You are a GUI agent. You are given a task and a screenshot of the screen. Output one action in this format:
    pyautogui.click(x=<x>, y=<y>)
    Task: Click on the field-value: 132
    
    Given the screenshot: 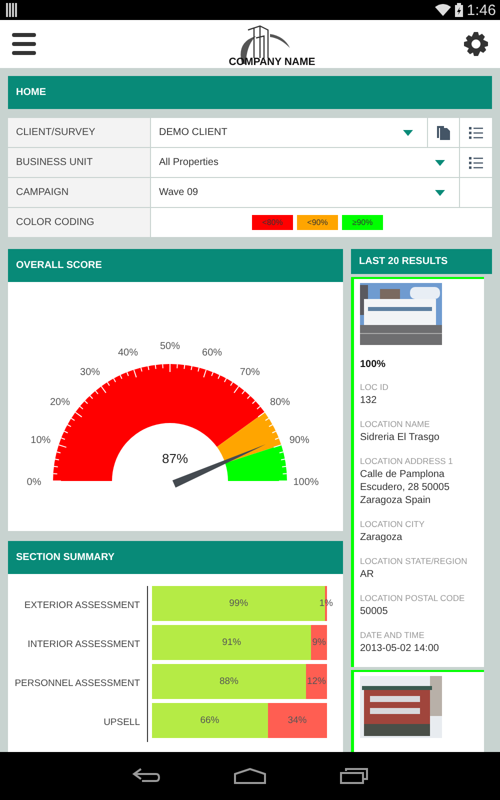 What is the action you would take?
    pyautogui.click(x=369, y=400)
    